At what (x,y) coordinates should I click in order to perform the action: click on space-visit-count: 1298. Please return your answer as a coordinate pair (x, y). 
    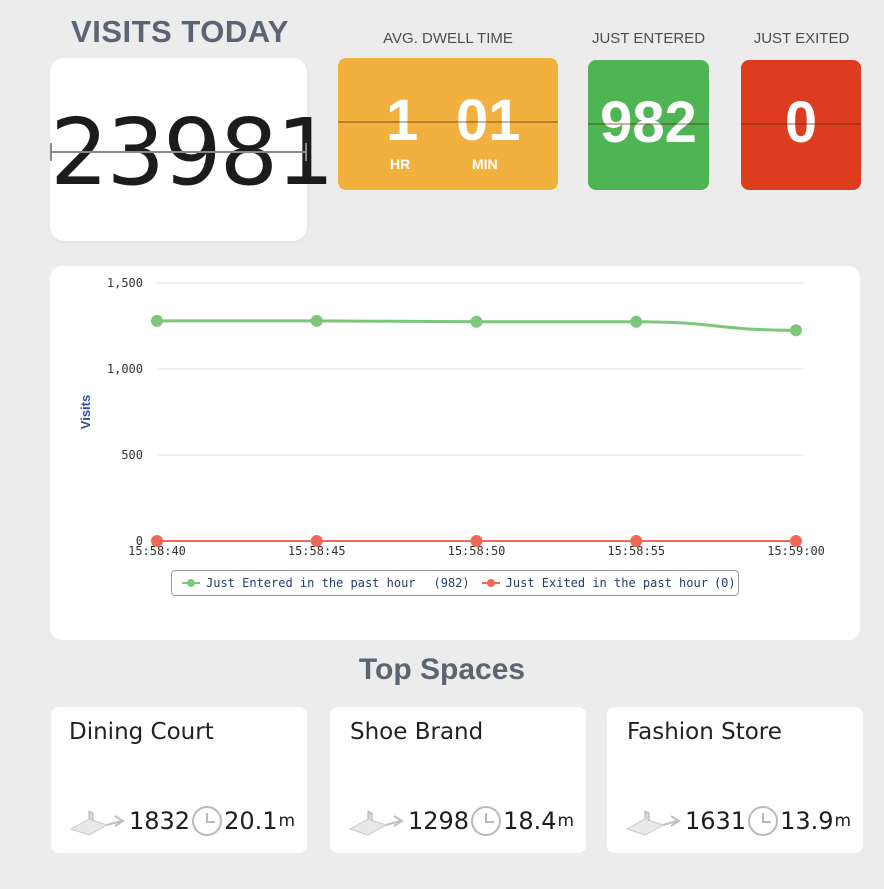
    Looking at the image, I should click on (439, 821).